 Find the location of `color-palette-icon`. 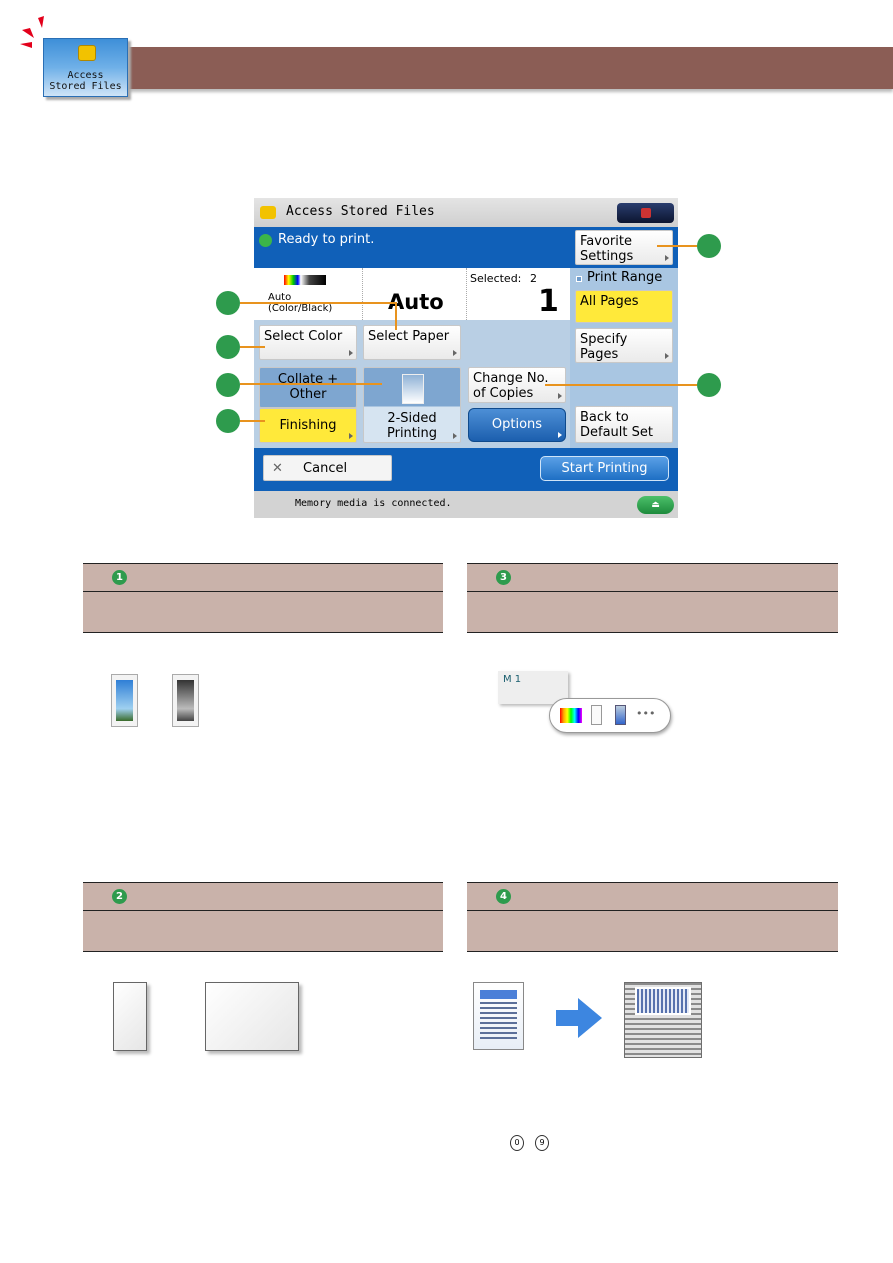

color-palette-icon is located at coordinates (571, 715).